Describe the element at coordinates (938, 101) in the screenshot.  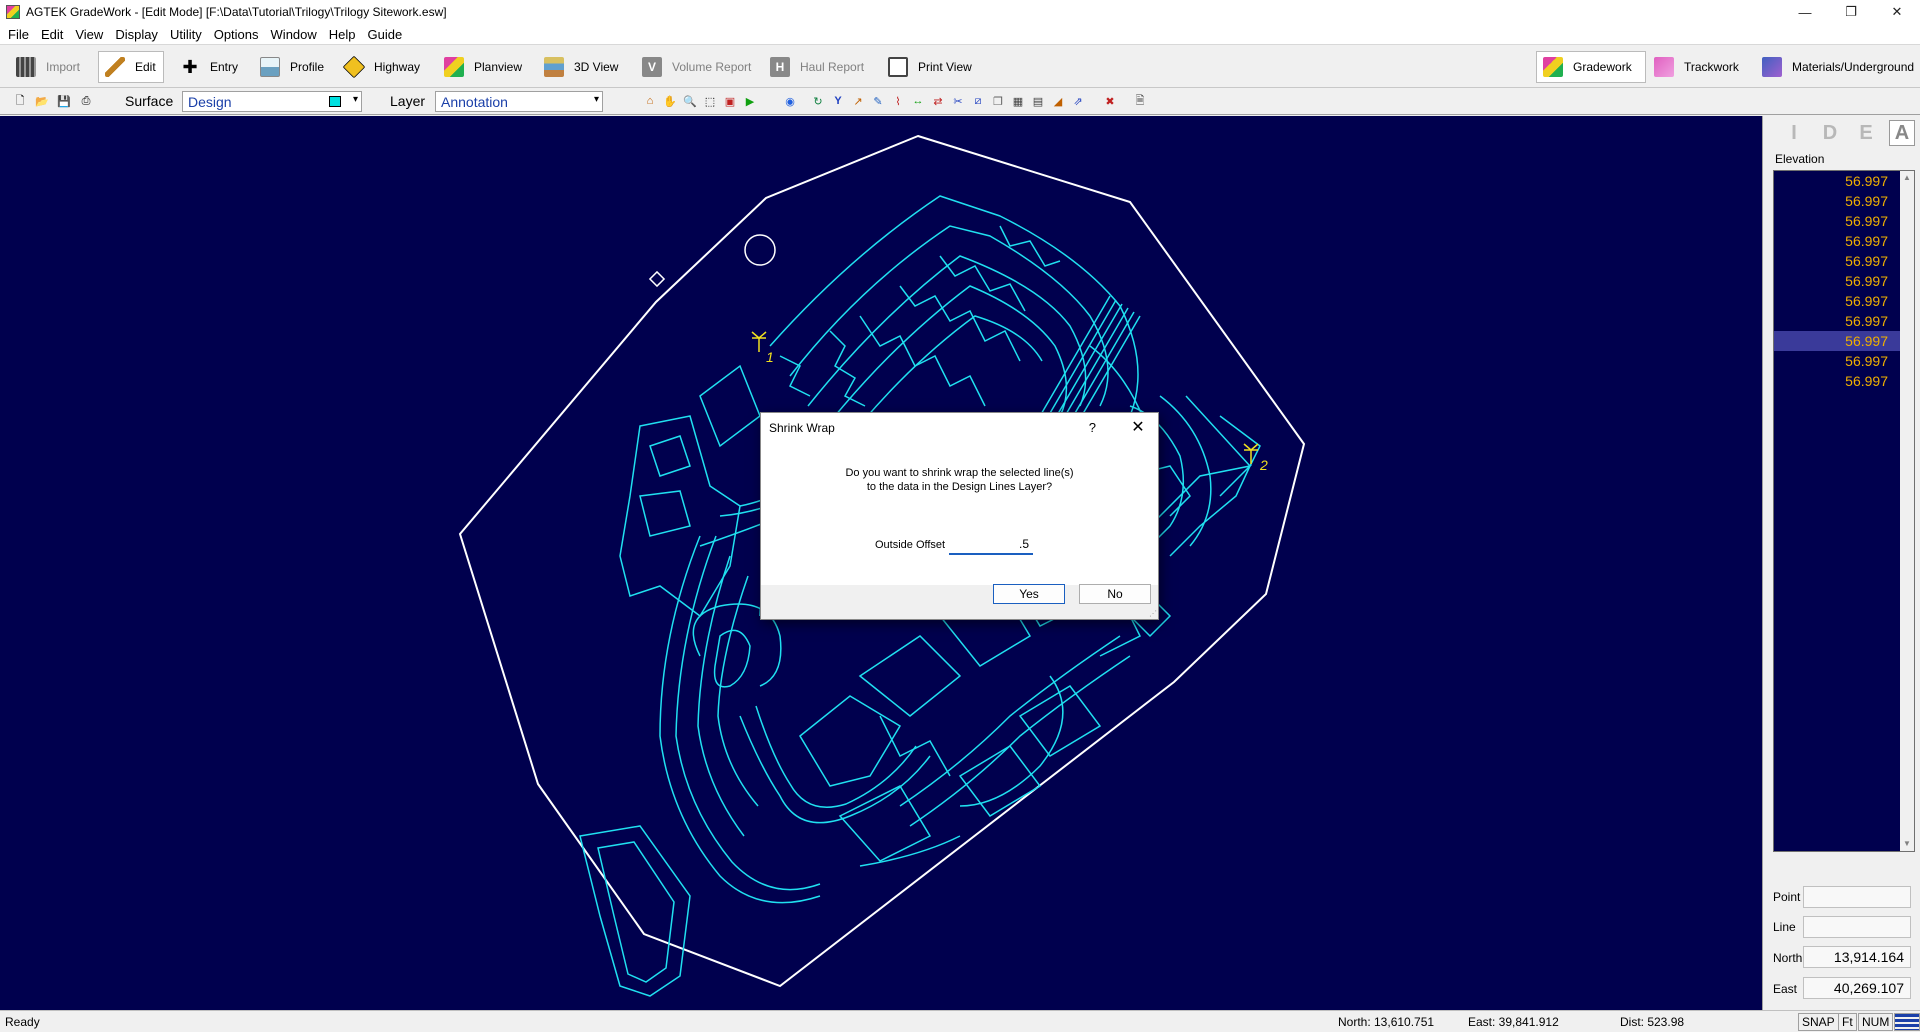
I see `swap-icon: ⇄` at that location.